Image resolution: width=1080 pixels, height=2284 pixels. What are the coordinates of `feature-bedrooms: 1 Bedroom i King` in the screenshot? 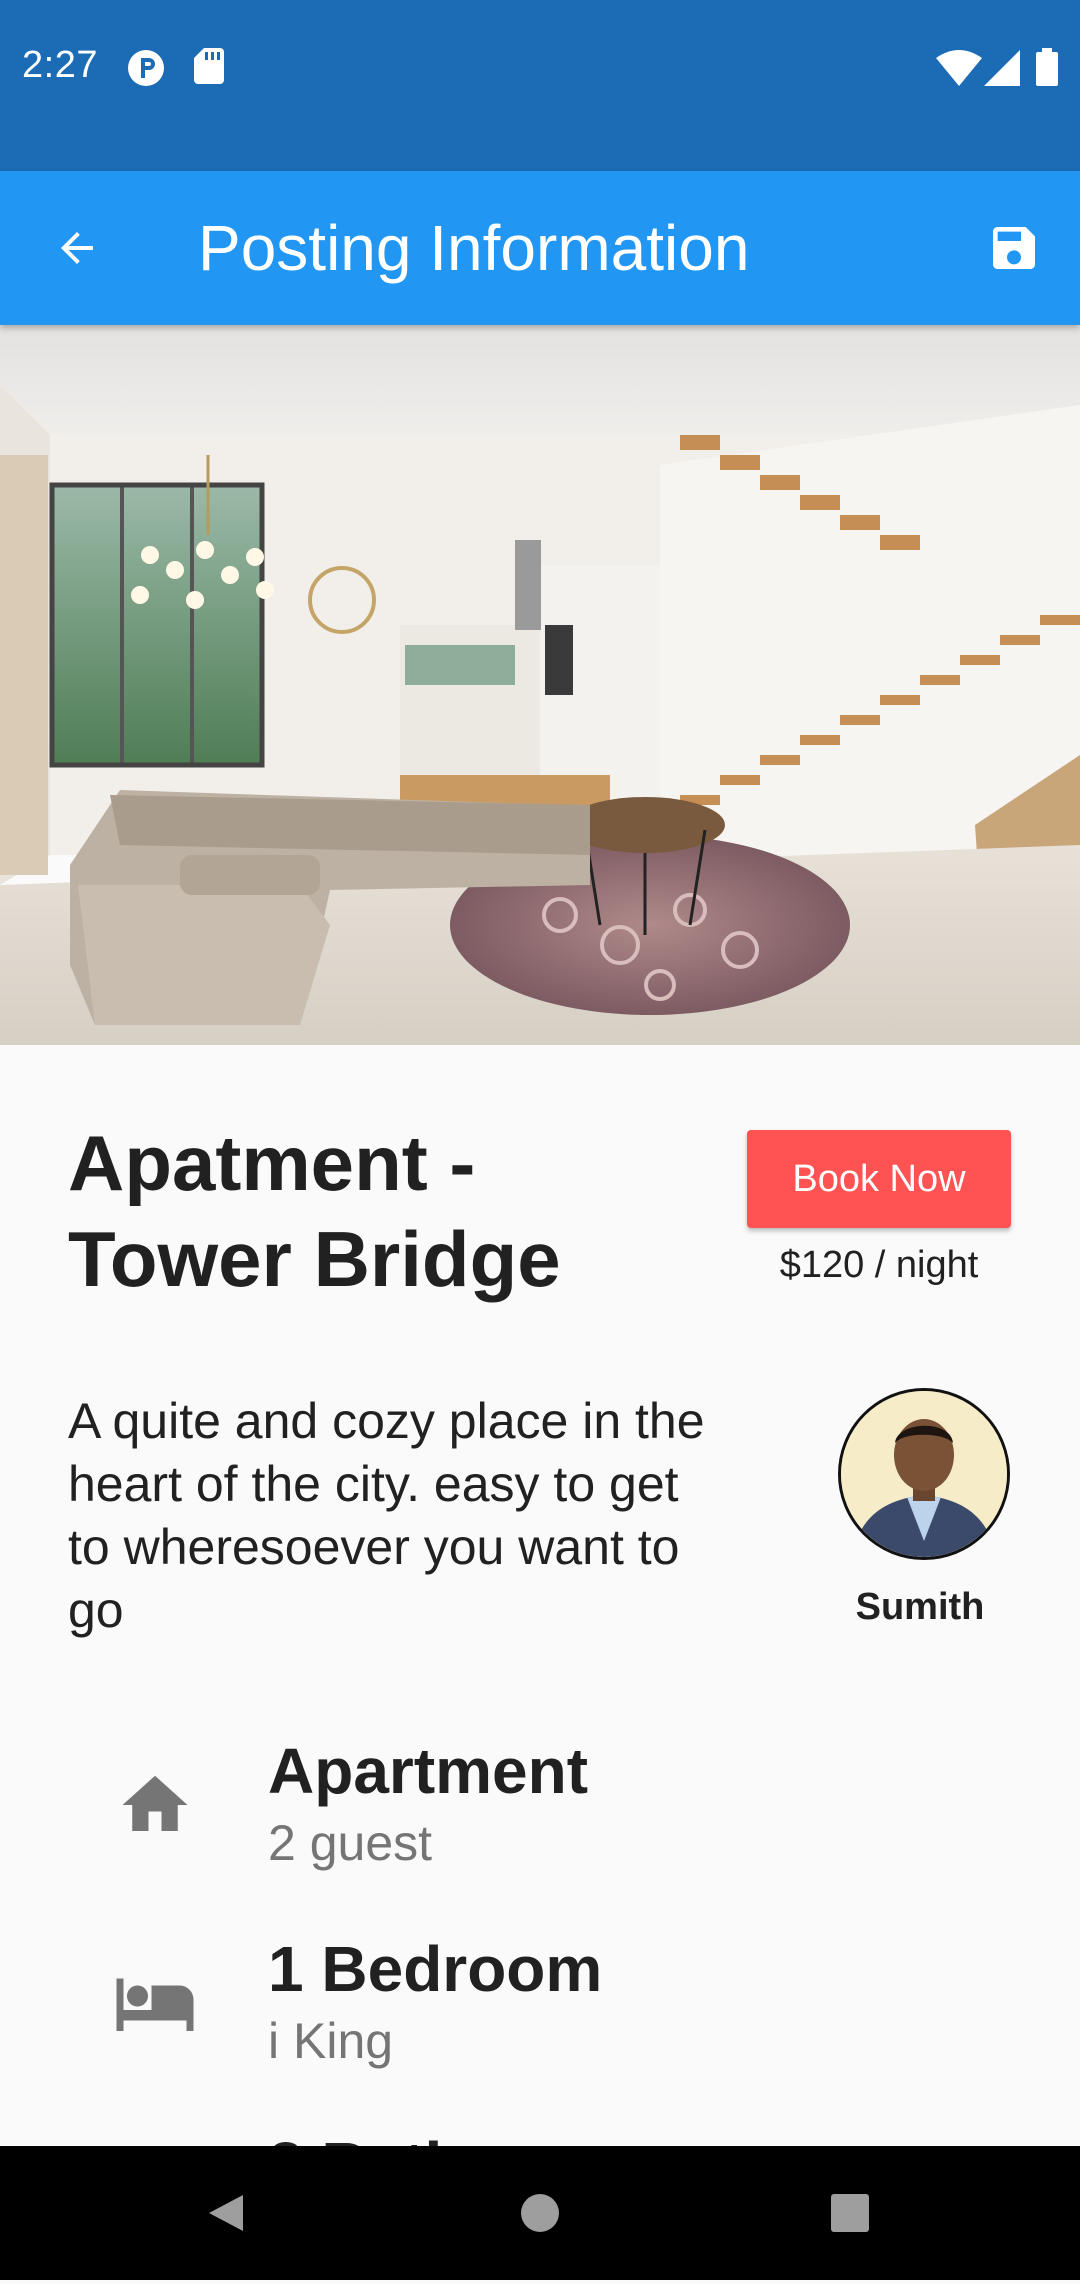 It's located at (540, 2003).